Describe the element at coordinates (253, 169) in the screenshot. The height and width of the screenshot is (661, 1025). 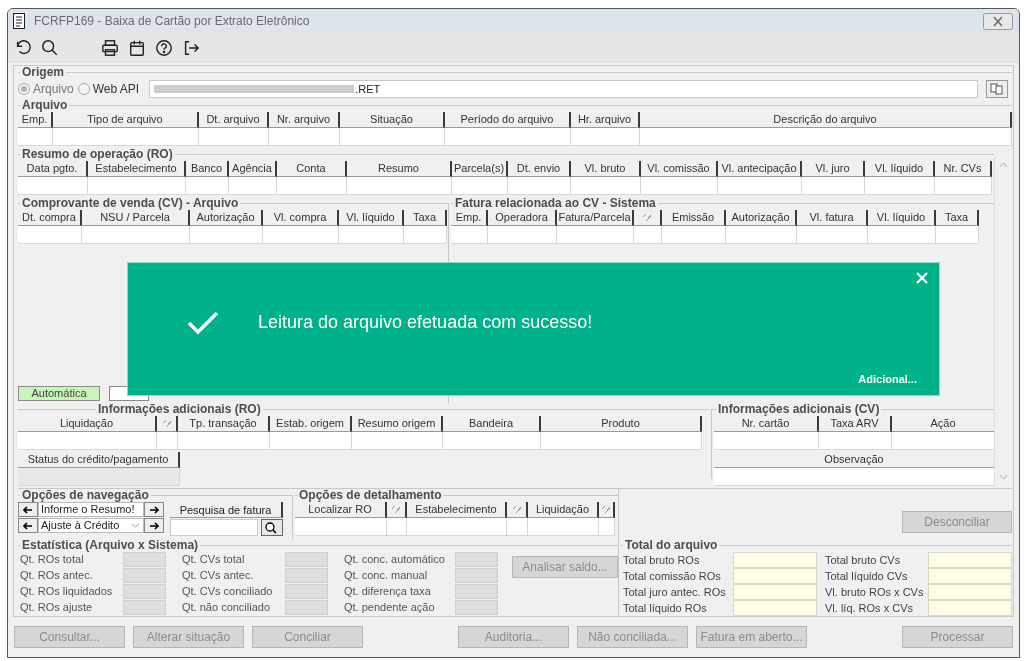
I see `column-header: Agência` at that location.